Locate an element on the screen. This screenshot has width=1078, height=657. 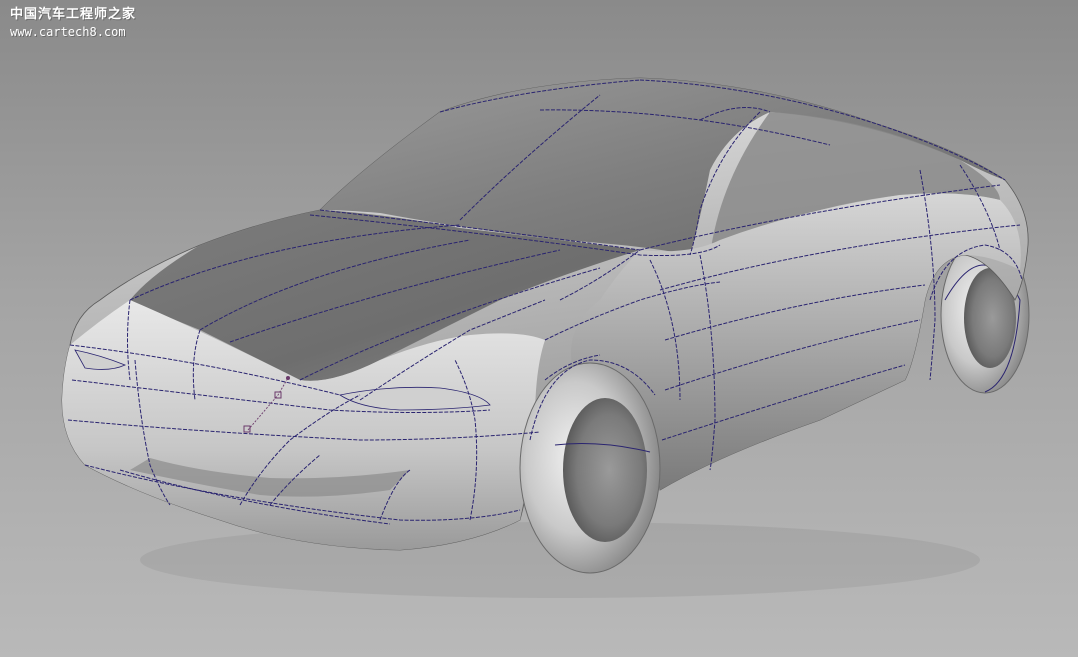
watermark-site-name: 中国汽车工程师之家 is located at coordinates (73, 14).